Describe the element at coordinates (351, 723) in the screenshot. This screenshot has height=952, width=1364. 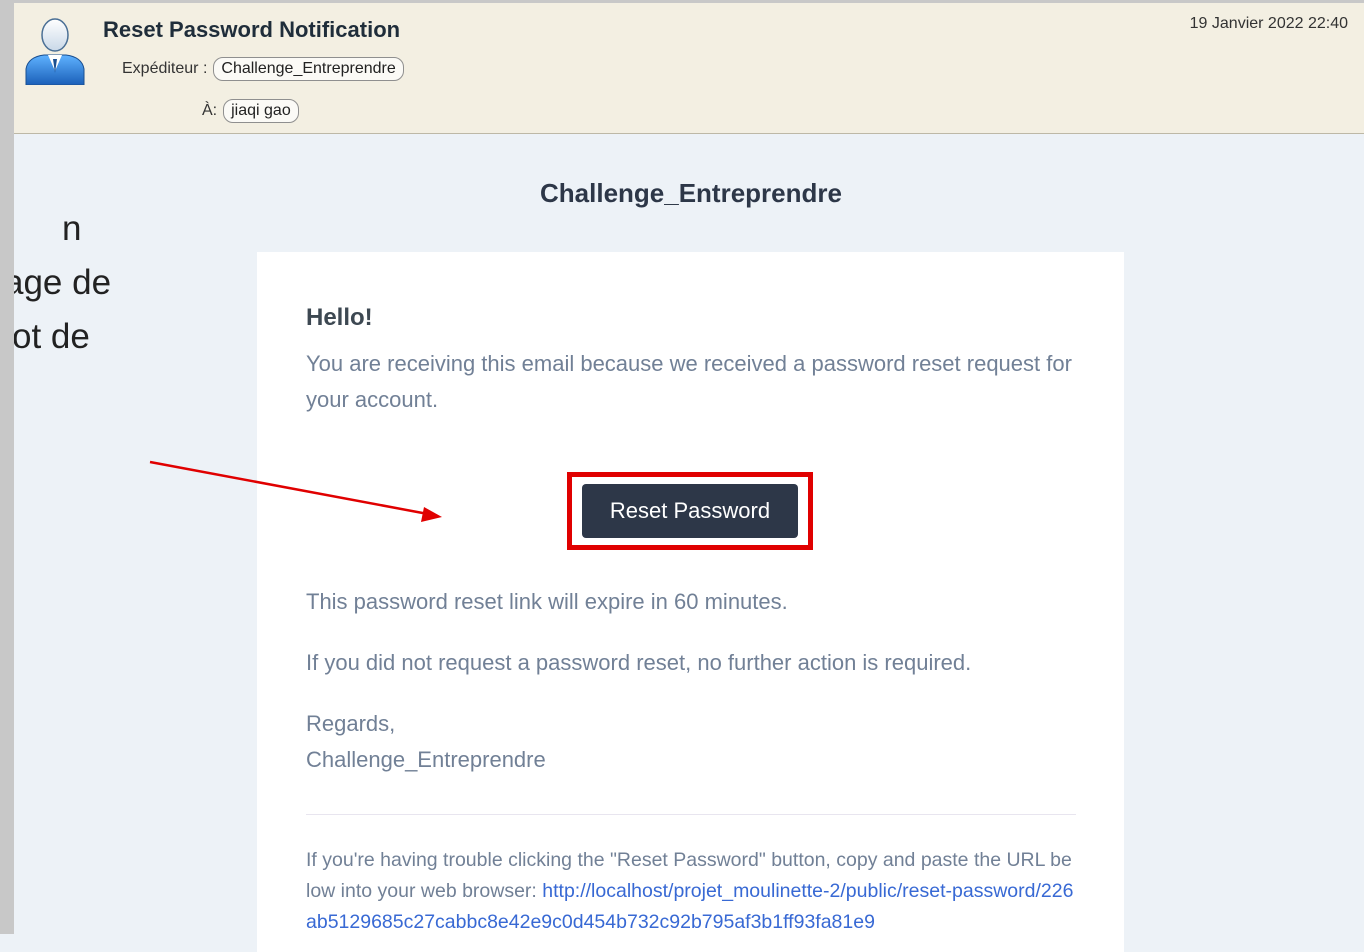
I see `regards-text: Regards,` at that location.